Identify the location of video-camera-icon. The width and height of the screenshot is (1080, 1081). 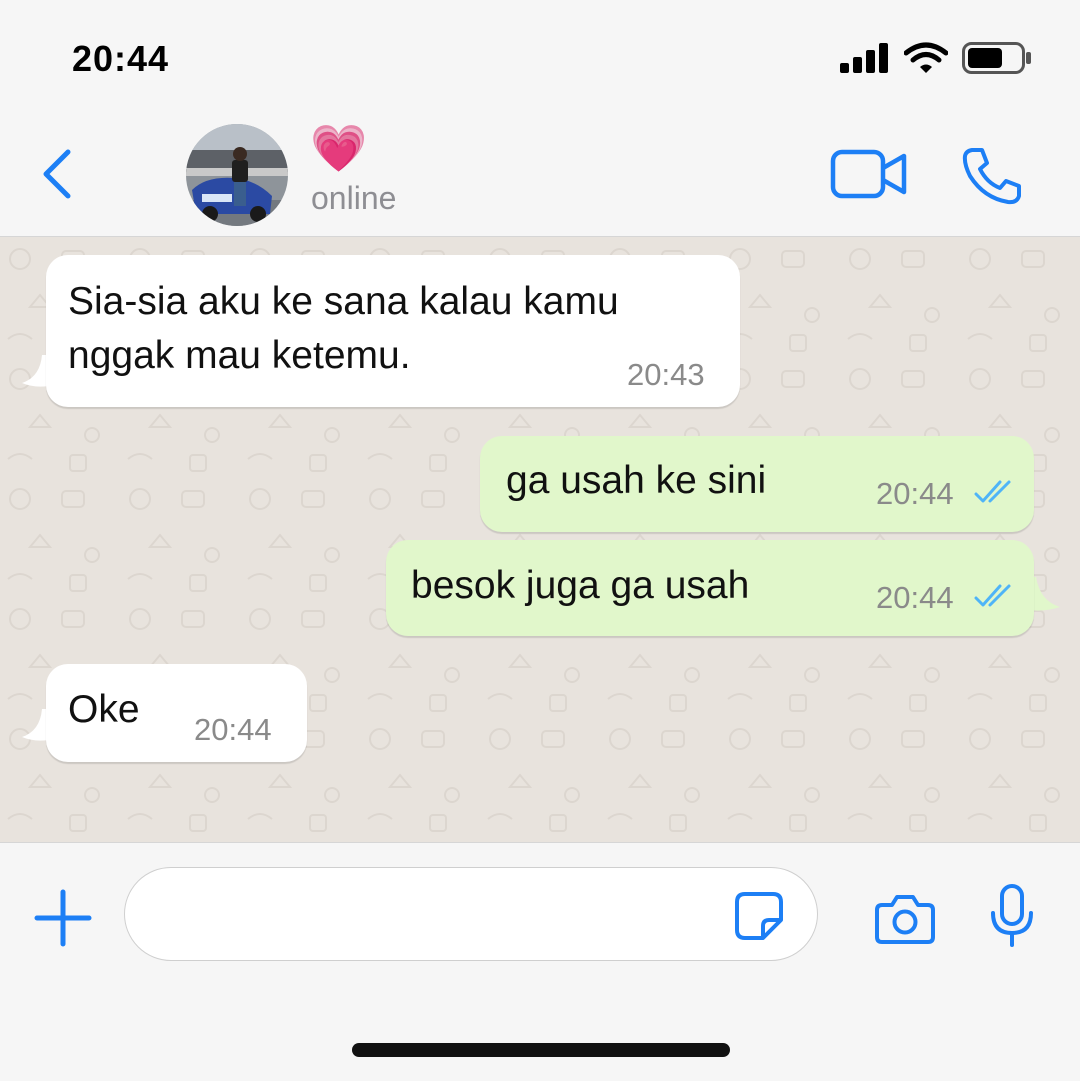
(868, 174).